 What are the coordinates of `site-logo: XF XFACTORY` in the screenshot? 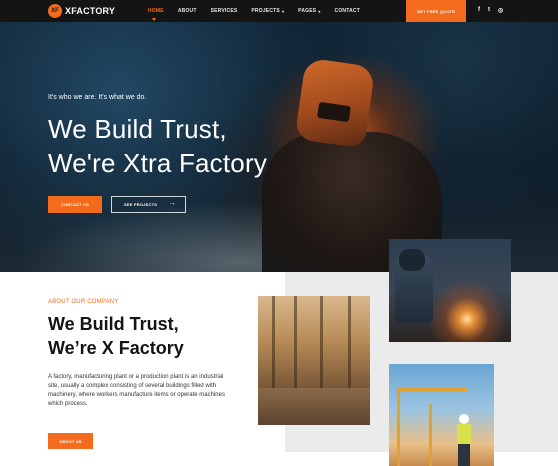 It's located at (81, 11).